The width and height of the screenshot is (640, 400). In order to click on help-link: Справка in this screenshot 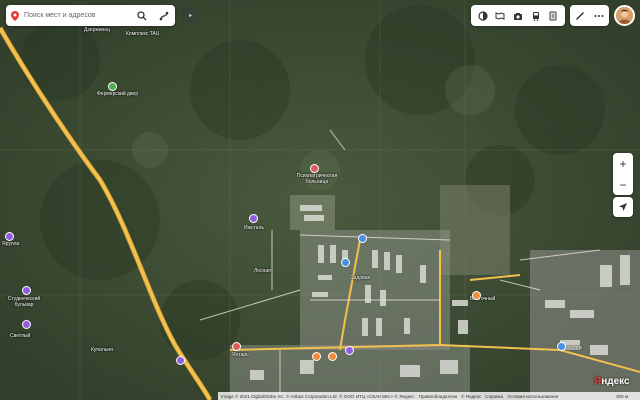, I will do `click(494, 396)`.